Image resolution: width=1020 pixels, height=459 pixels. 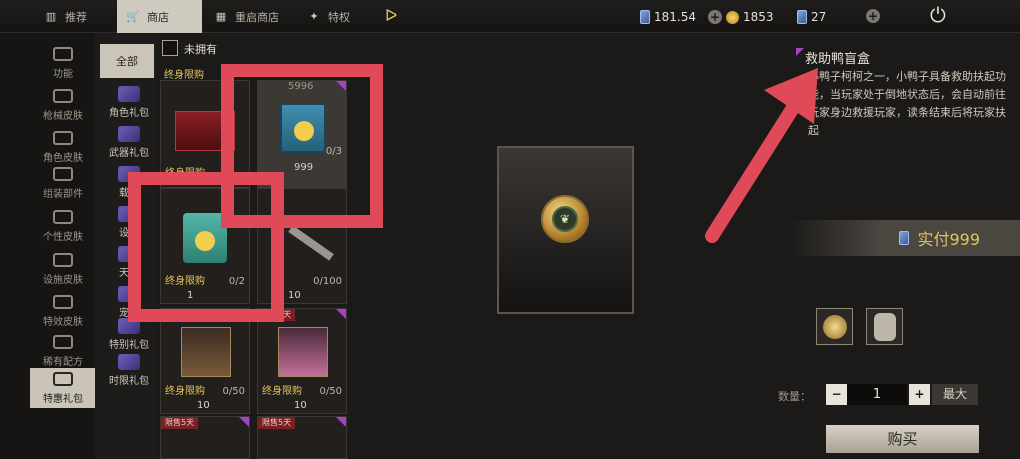 What do you see at coordinates (919, 394) in the screenshot?
I see `increase-button: +` at bounding box center [919, 394].